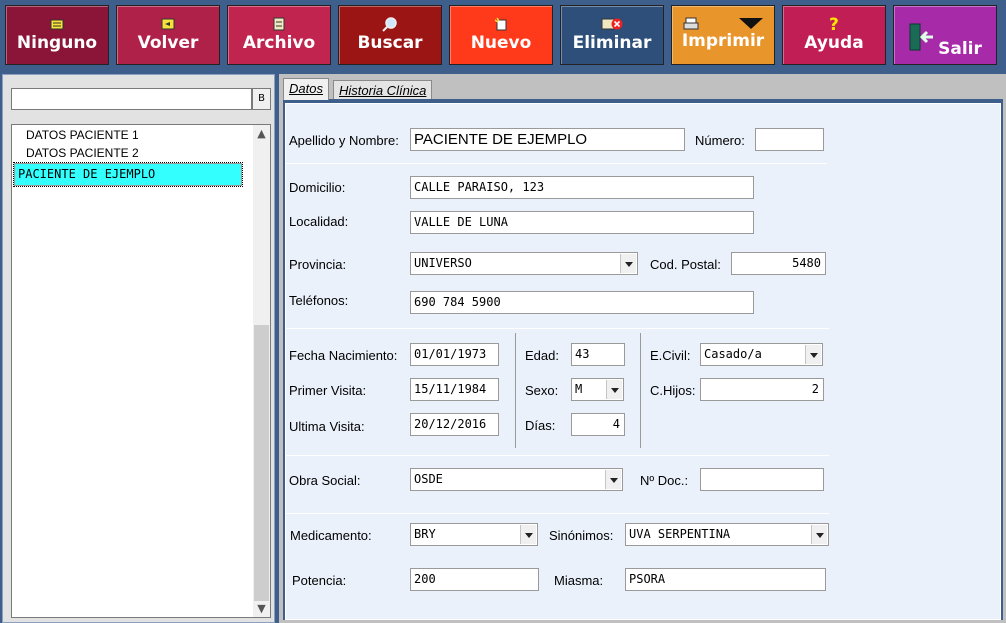 The width and height of the screenshot is (1006, 623). I want to click on ultima-visita-label: Ultima Visita:, so click(327, 426).